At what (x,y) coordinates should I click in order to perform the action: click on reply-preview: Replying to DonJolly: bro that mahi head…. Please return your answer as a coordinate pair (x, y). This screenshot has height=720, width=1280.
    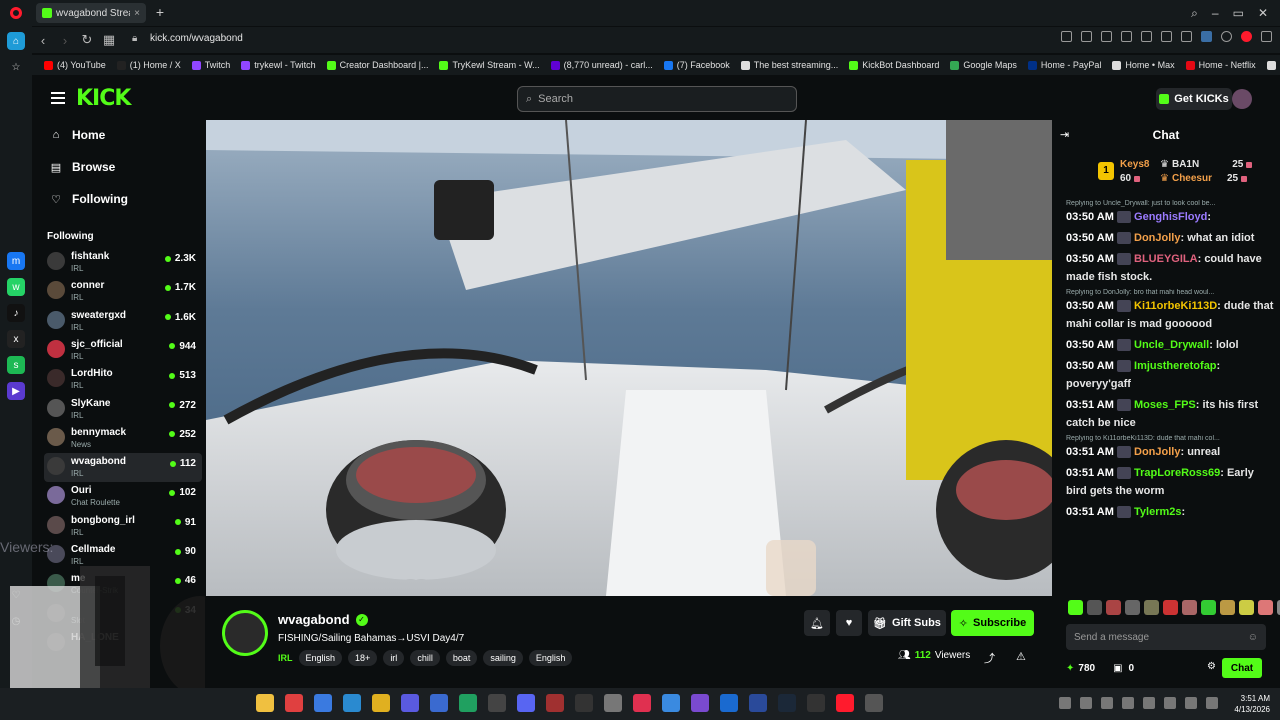
    Looking at the image, I should click on (1170, 293).